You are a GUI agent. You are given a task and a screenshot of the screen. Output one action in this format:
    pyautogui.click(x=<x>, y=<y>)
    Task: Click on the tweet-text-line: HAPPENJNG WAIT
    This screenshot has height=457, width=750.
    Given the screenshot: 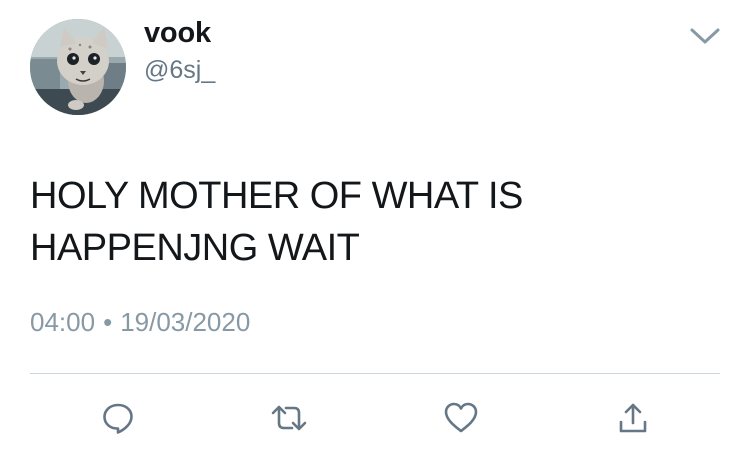 What is the action you would take?
    pyautogui.click(x=195, y=248)
    